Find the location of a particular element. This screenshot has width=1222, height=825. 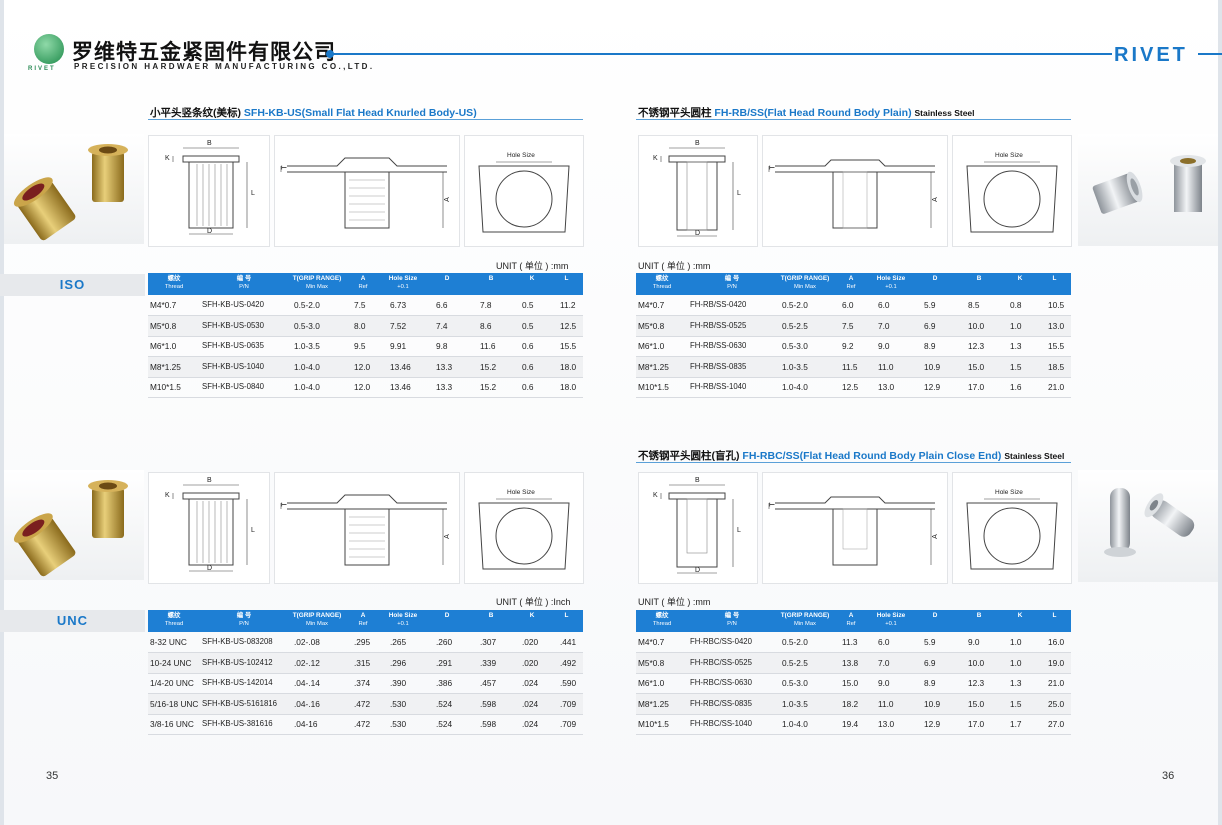

brand-wordmark: RIVET is located at coordinates (1151, 55).